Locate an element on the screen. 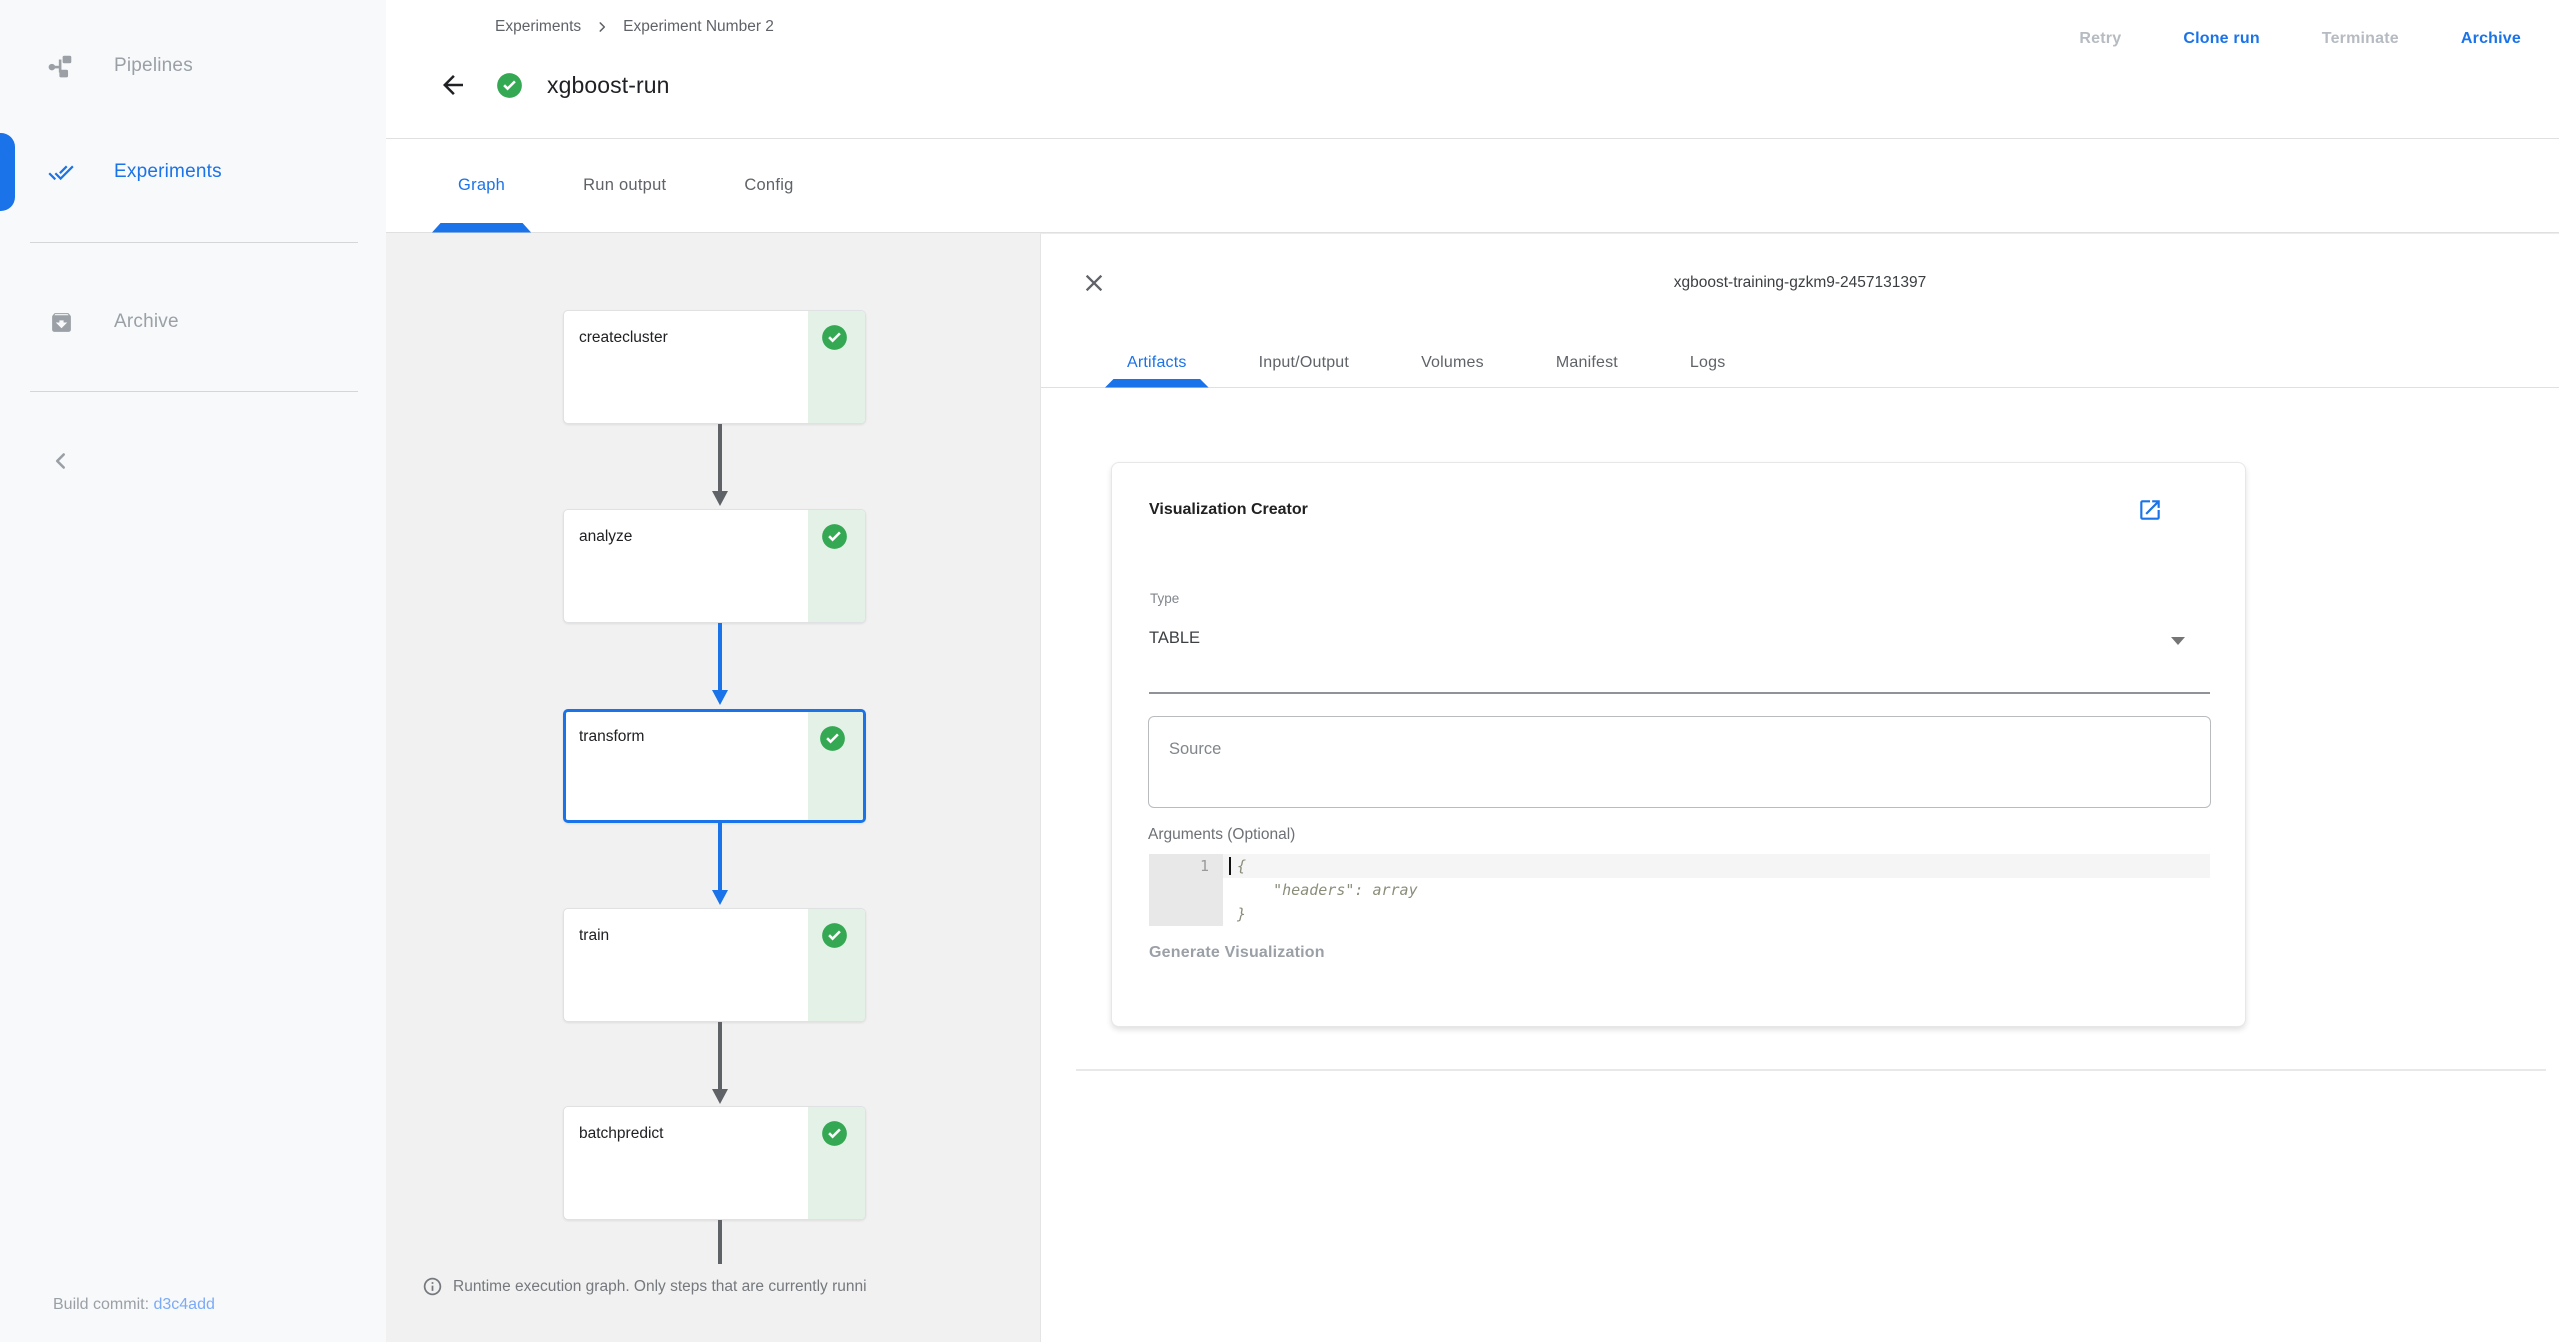 Image resolution: width=2559 pixels, height=1342 pixels. code-line: "headers": array is located at coordinates (1327, 890).